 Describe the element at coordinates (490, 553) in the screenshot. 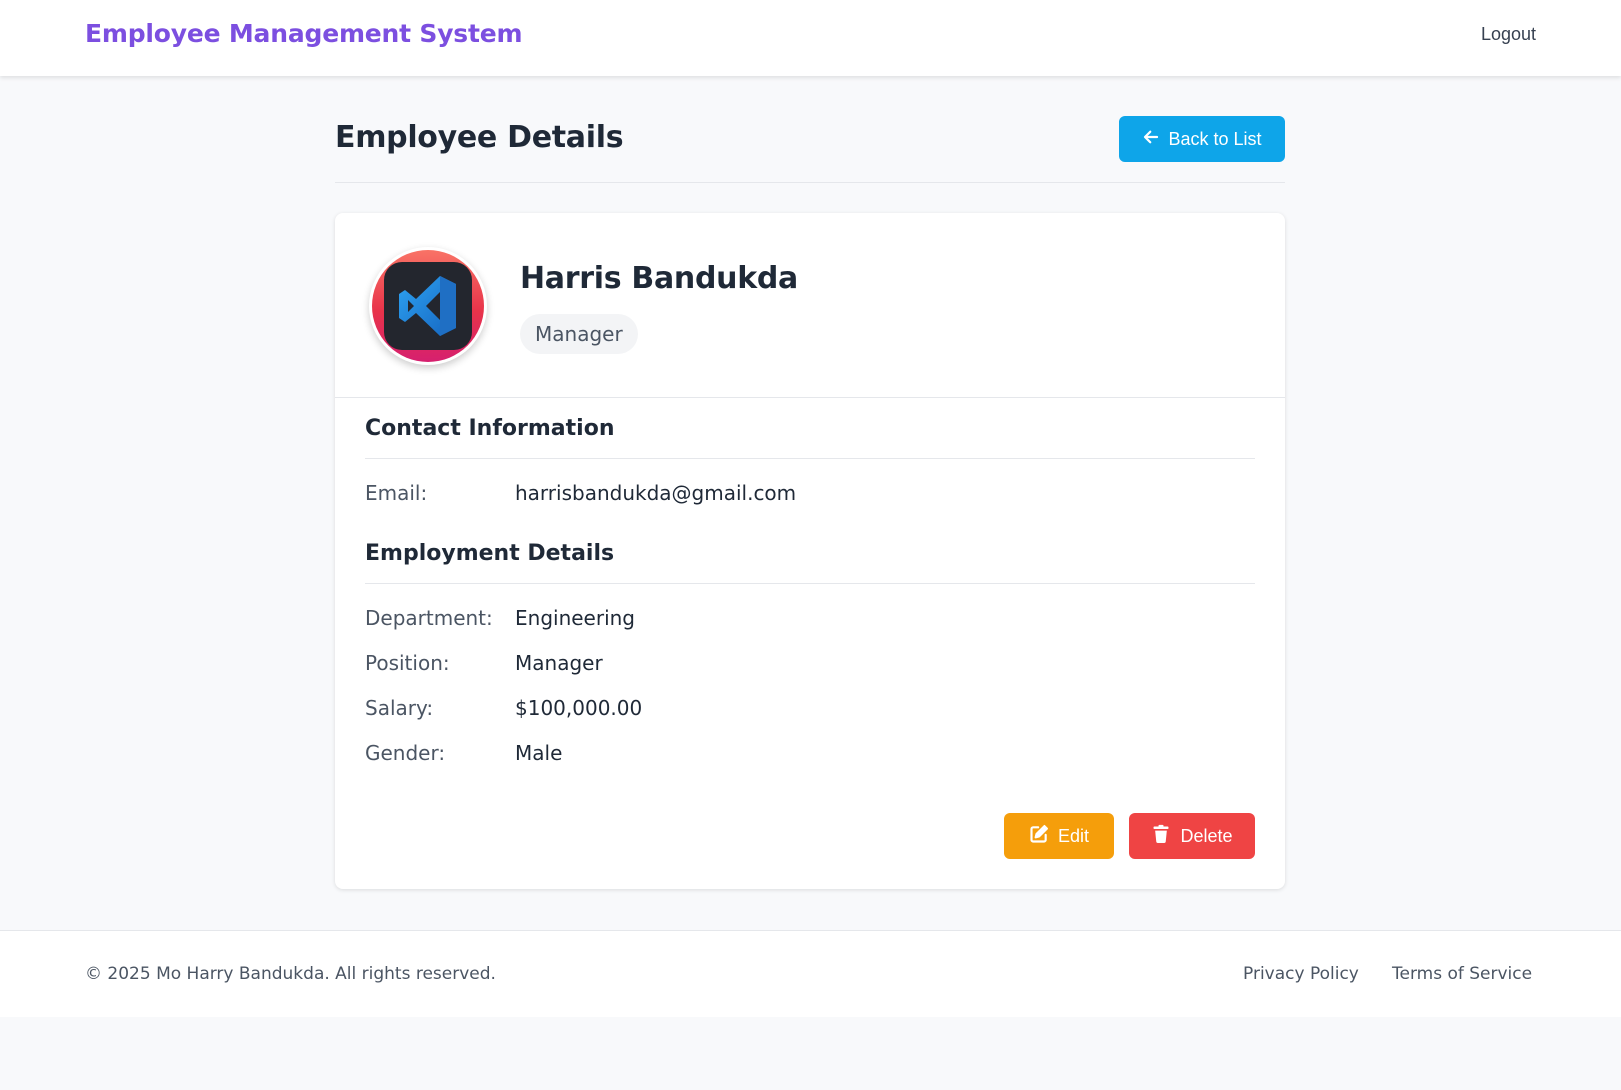

I see `employment-section-title: Employment Details` at that location.